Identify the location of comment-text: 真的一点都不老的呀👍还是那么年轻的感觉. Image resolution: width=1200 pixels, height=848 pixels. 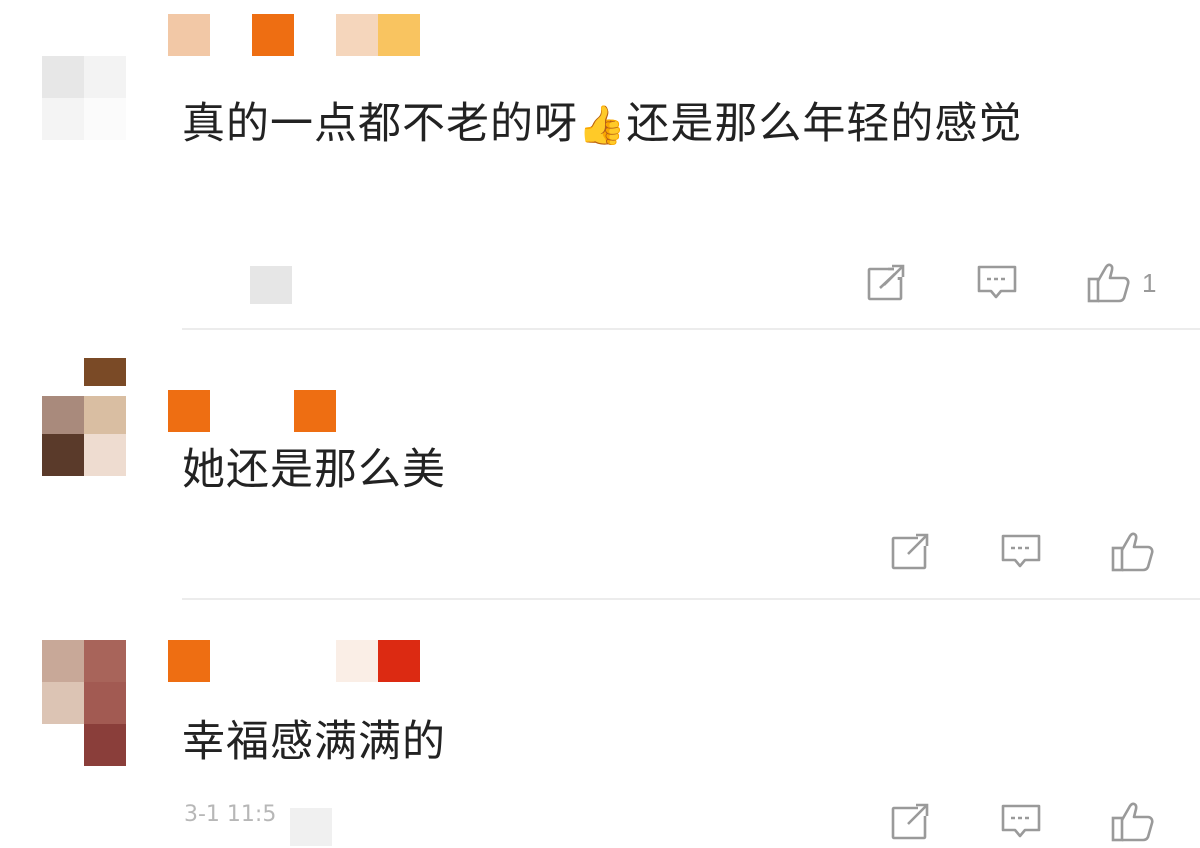
(662, 124).